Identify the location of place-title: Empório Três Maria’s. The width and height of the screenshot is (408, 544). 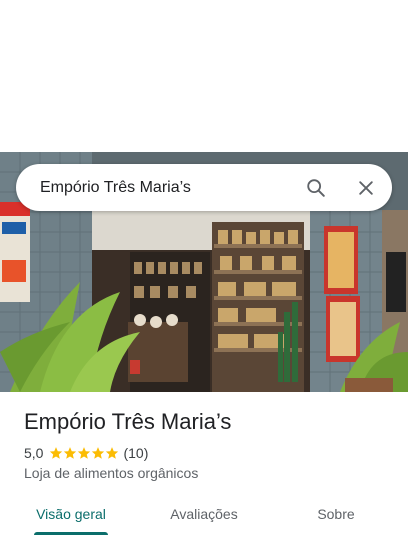
(128, 421).